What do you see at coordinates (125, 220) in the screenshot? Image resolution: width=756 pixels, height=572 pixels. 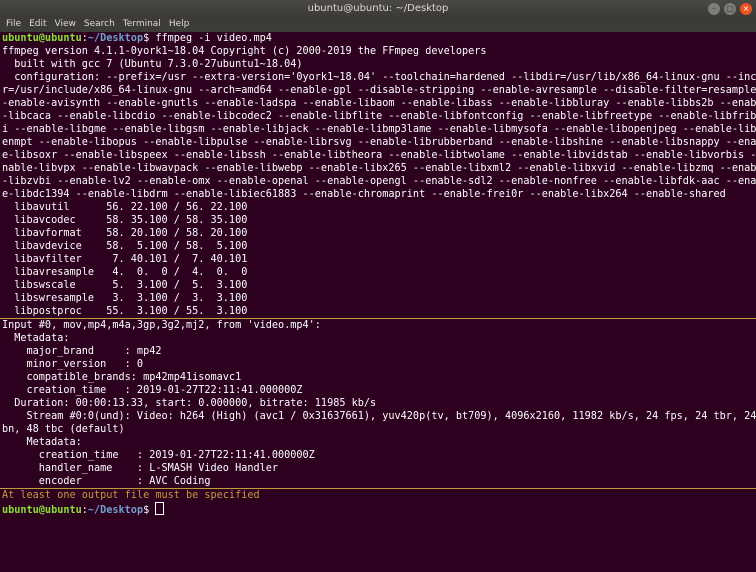 I see `output-line: libavcodec 58. 35.100 / 58. 35.100` at bounding box center [125, 220].